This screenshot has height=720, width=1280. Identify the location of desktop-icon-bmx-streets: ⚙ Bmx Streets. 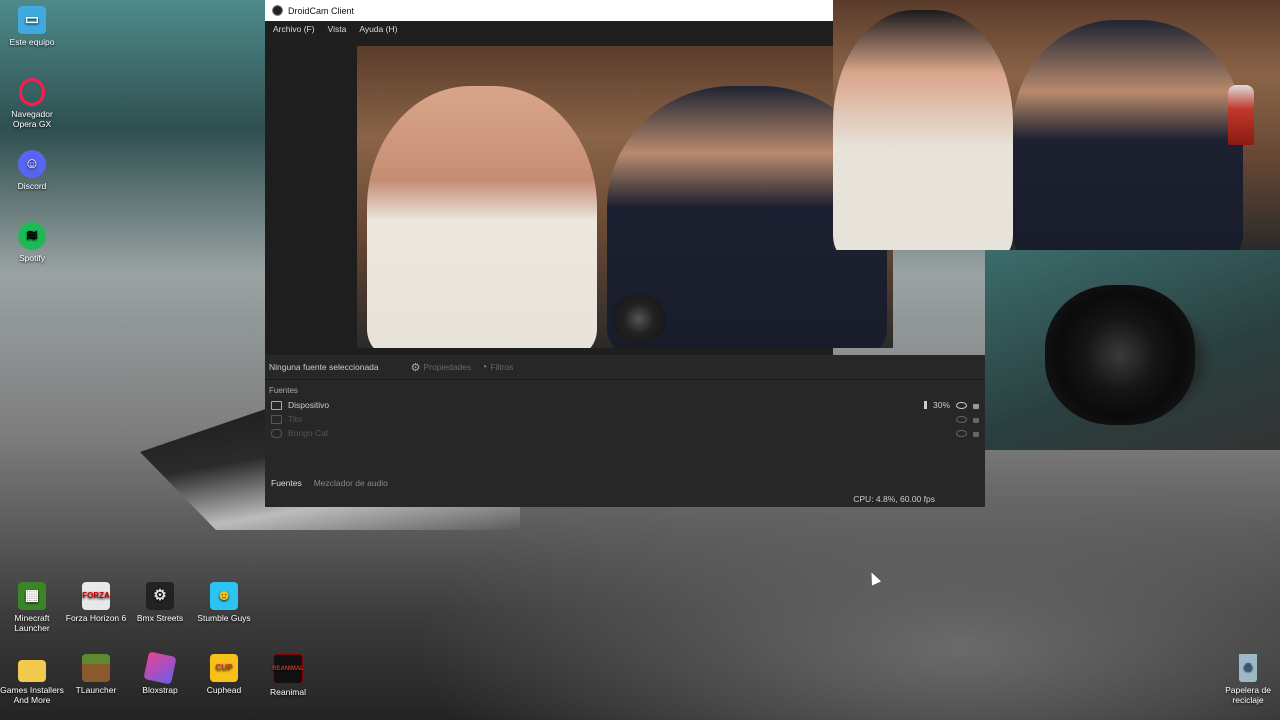
(160, 602).